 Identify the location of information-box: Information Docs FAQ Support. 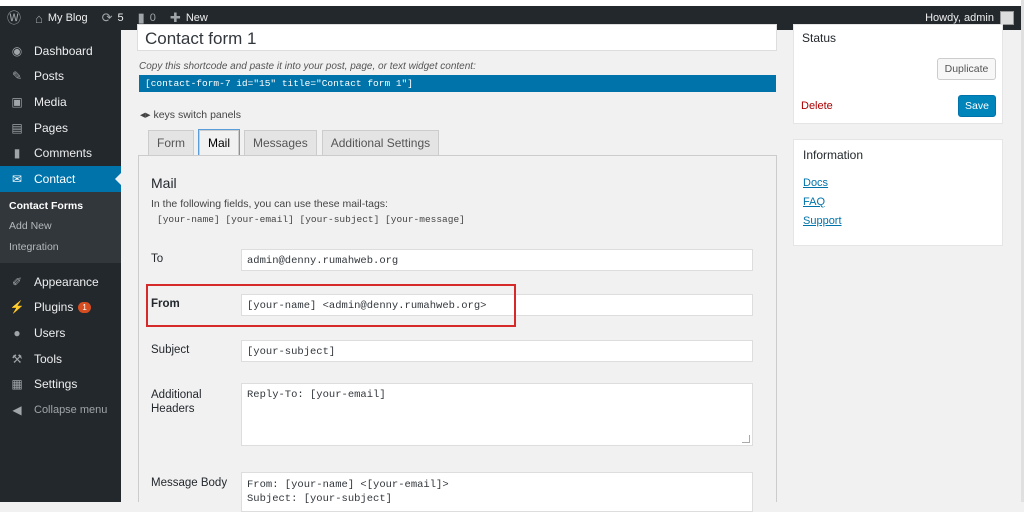
(898, 192).